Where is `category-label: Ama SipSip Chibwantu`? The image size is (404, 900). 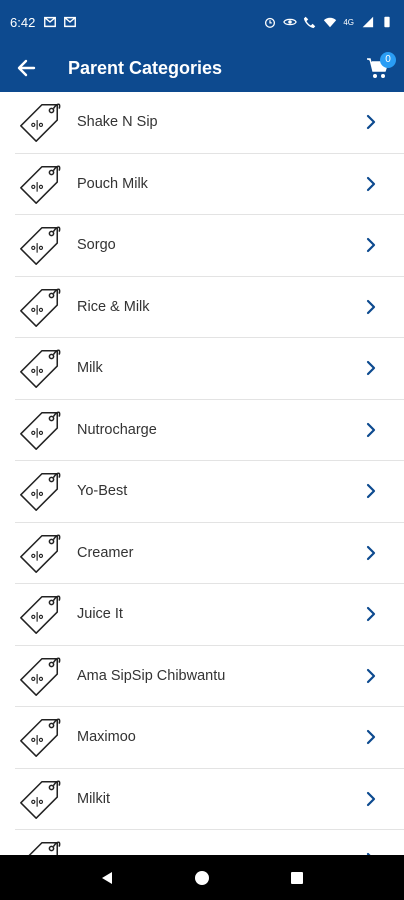 category-label: Ama SipSip Chibwantu is located at coordinates (151, 675).